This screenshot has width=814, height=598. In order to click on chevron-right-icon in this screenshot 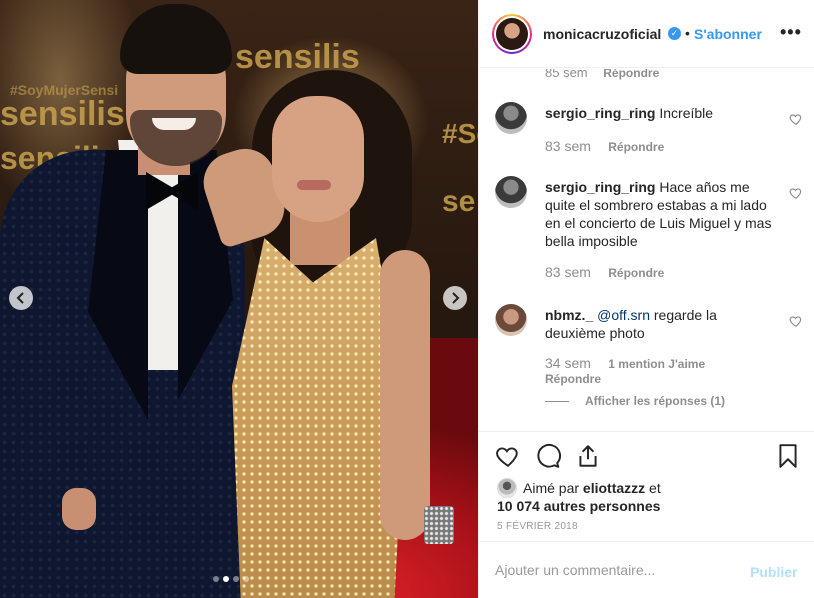, I will do `click(456, 298)`.